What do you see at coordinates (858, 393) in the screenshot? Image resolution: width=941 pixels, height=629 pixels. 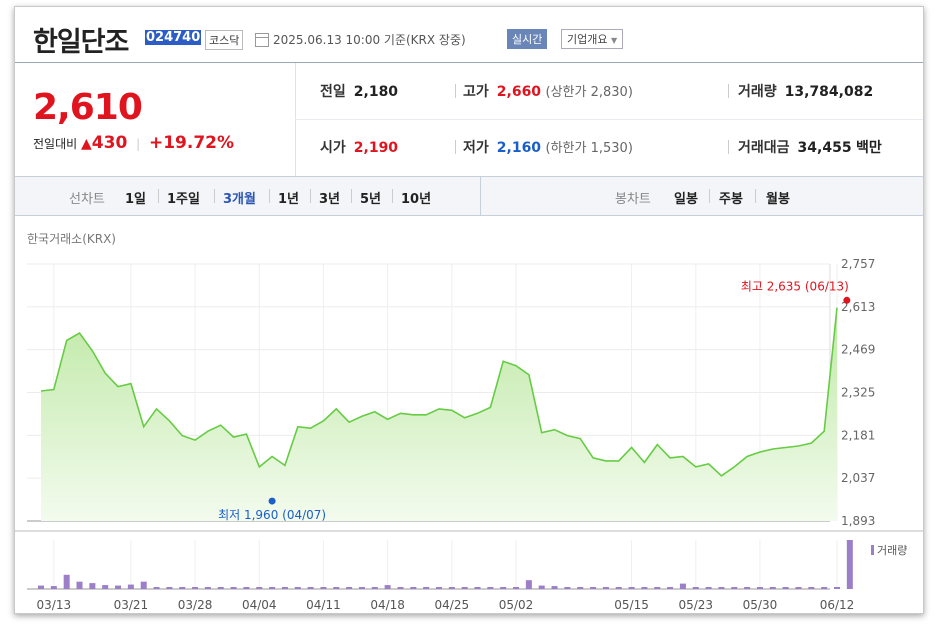 I see `y-tick-label: 2,325` at bounding box center [858, 393].